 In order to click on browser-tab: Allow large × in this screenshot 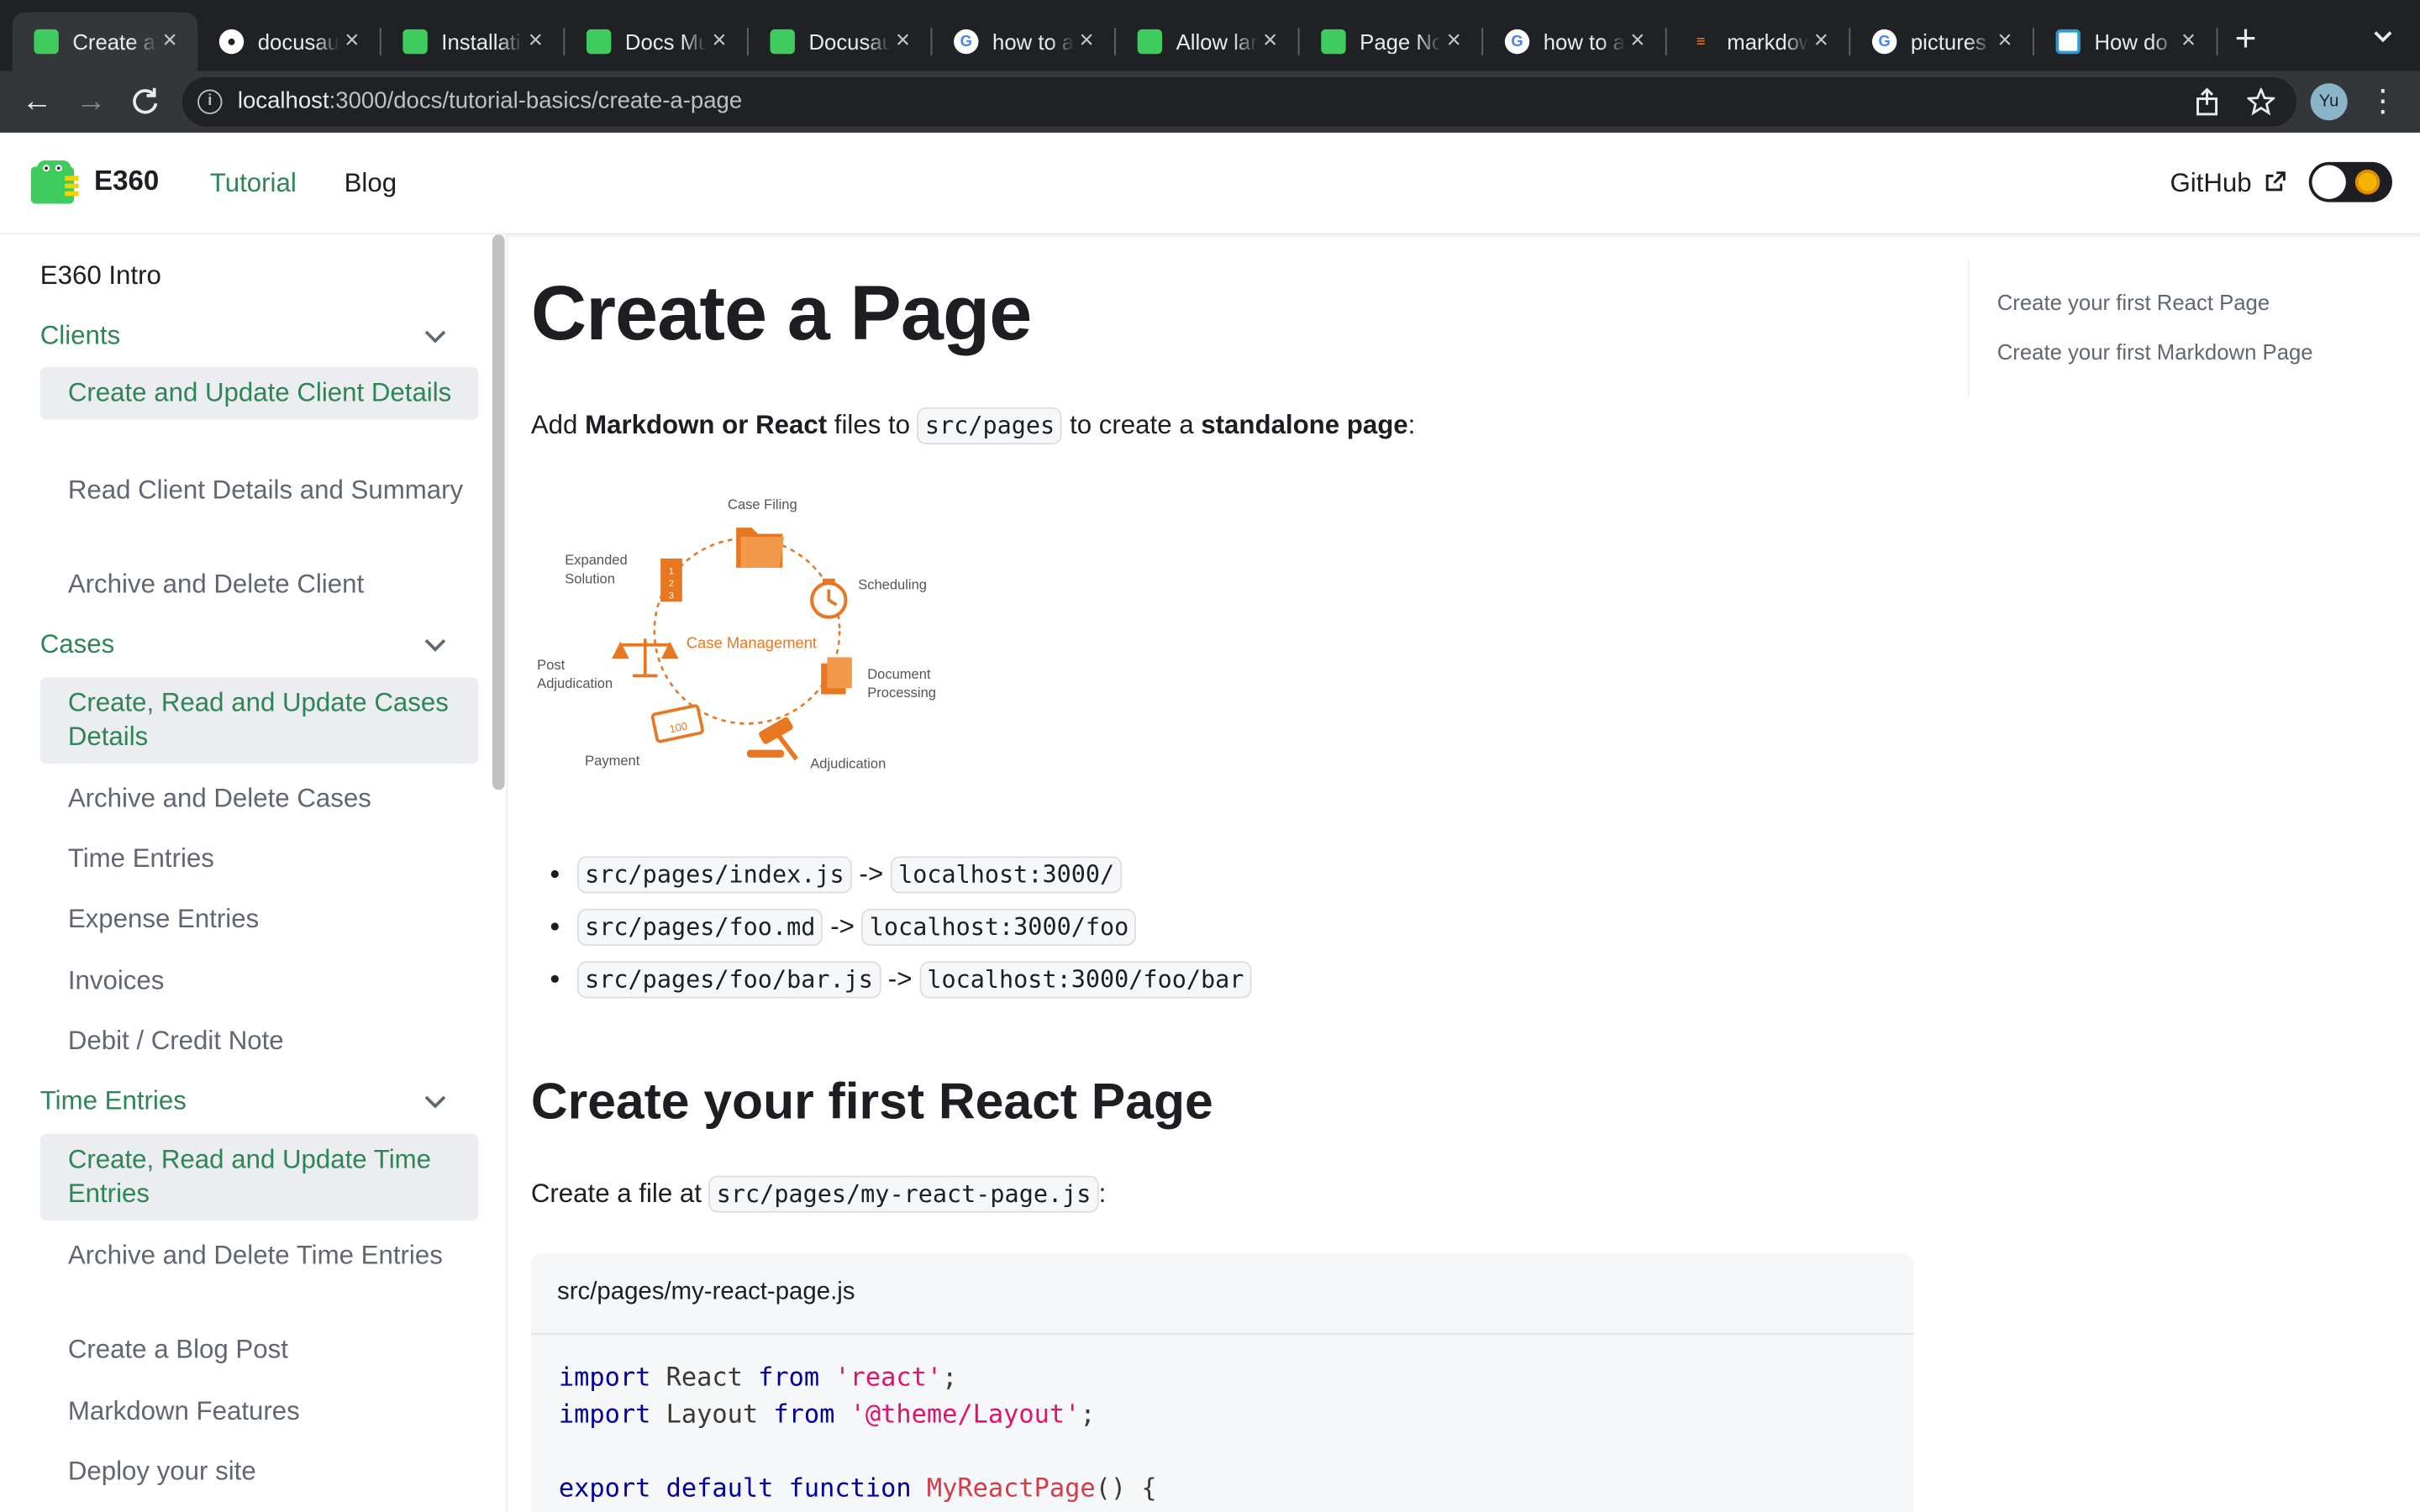, I will do `click(1207, 42)`.